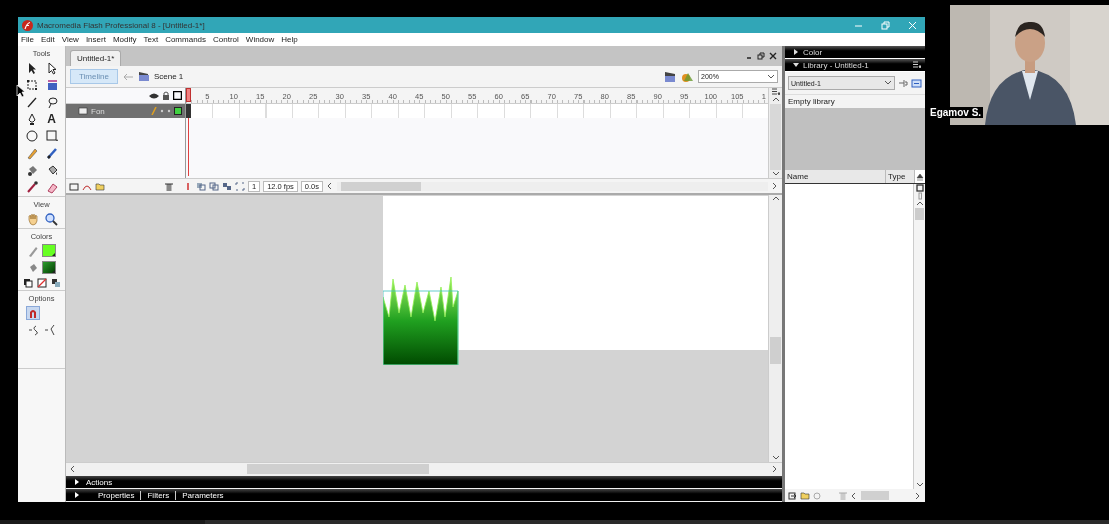  I want to click on new-library-panel-icon, so click(916, 83).